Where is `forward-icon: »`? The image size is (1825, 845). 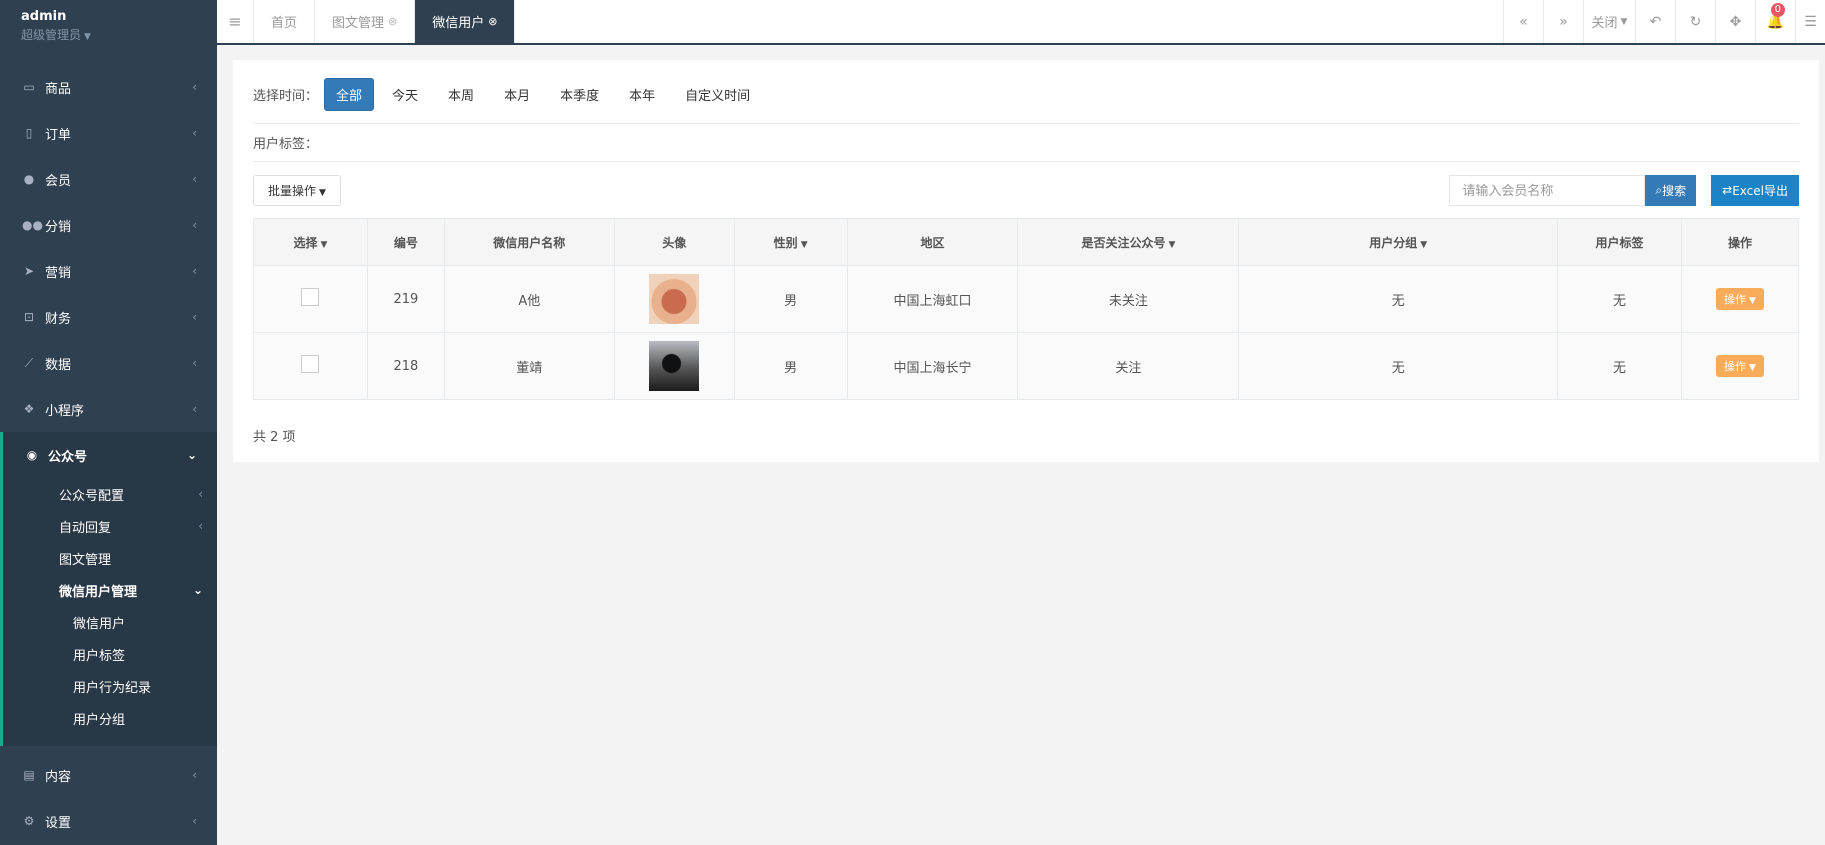
forward-icon: » is located at coordinates (1563, 21).